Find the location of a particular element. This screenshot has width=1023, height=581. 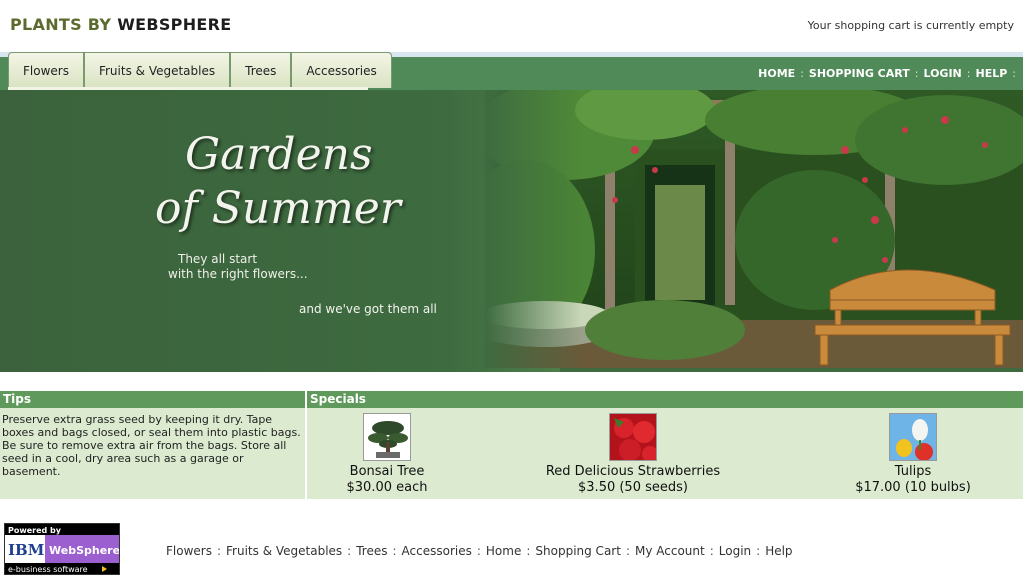

special-name: Red Delicious Strawberries is located at coordinates (633, 471).